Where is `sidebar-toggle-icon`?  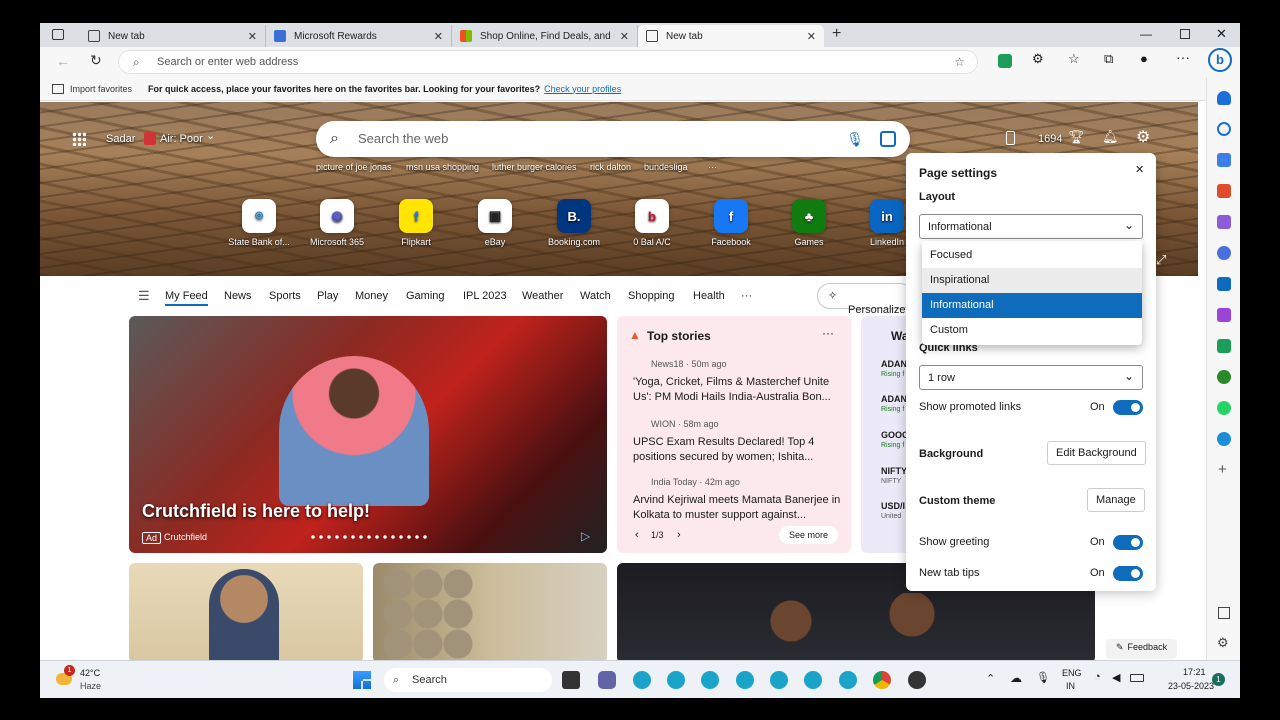
sidebar-toggle-icon is located at coordinates (1224, 613).